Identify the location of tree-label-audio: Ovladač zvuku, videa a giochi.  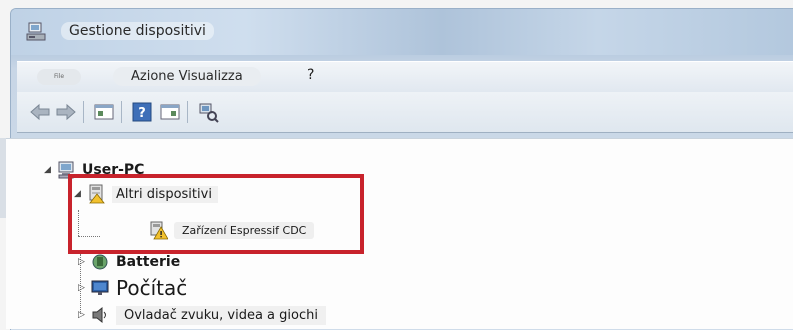
(221, 315).